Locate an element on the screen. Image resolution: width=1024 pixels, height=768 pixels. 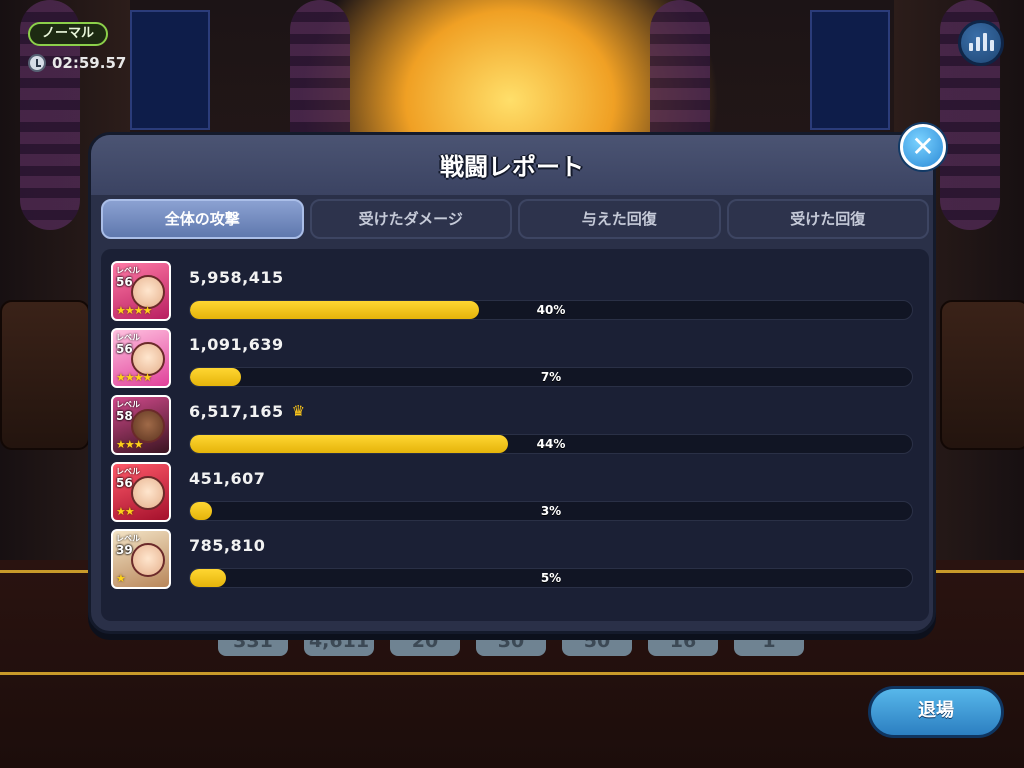
tab-damage-taken: 受けたダメージ is located at coordinates (410, 219).